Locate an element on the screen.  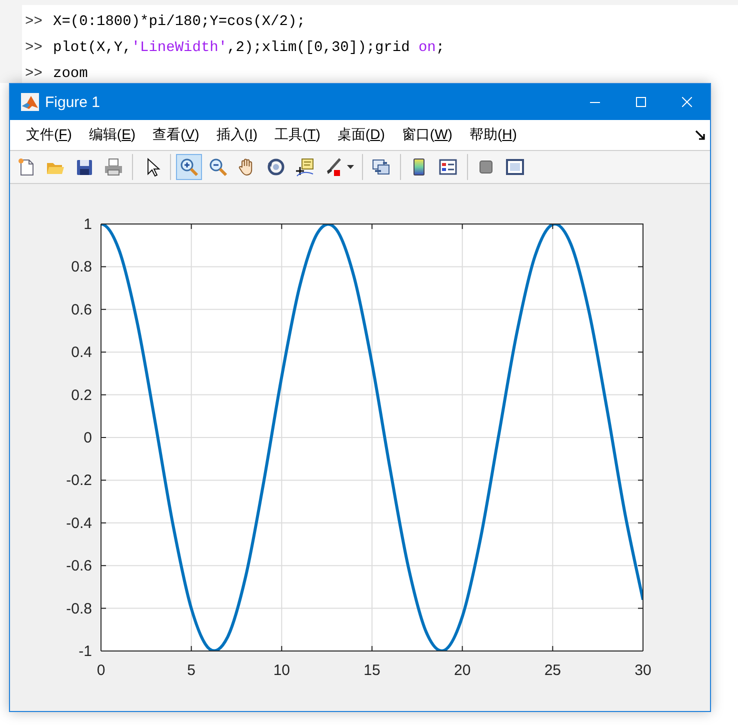
data-cursor-icon is located at coordinates (305, 167).